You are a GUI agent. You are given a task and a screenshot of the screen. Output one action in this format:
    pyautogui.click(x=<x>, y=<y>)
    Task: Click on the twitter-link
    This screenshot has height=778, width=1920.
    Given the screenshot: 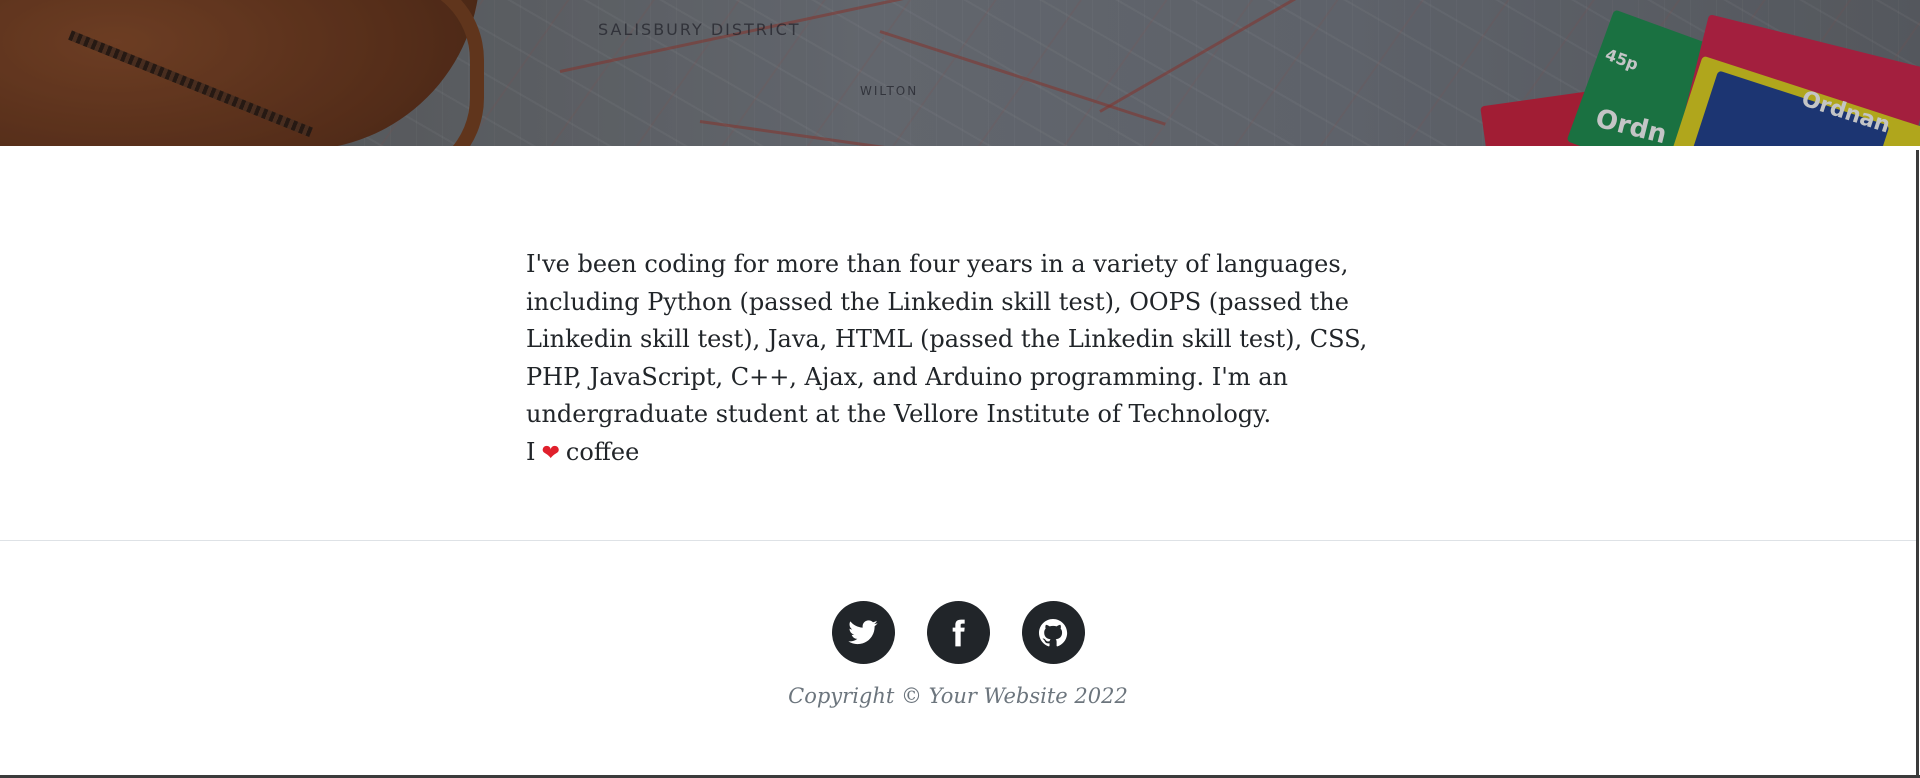 What is the action you would take?
    pyautogui.click(x=863, y=632)
    